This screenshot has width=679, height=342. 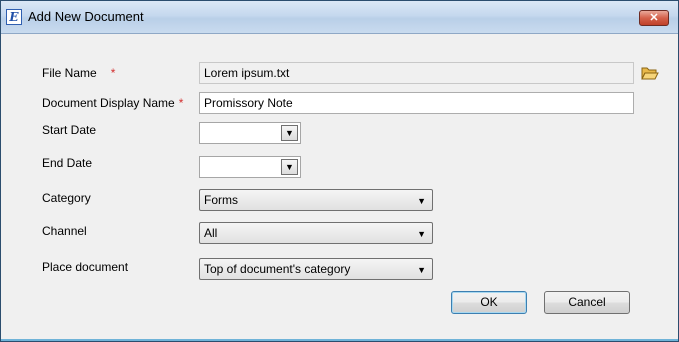 What do you see at coordinates (277, 269) in the screenshot?
I see `place-document-value: Top of document's category` at bounding box center [277, 269].